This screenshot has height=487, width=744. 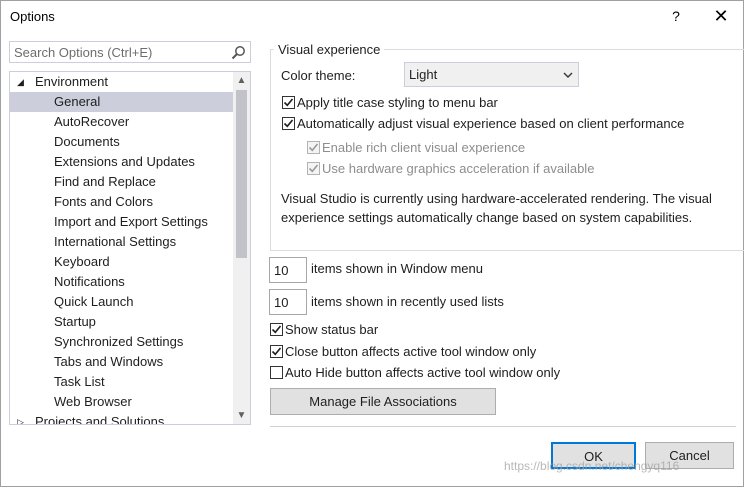 I want to click on tree-item: Import and Export Settings, so click(x=121, y=222).